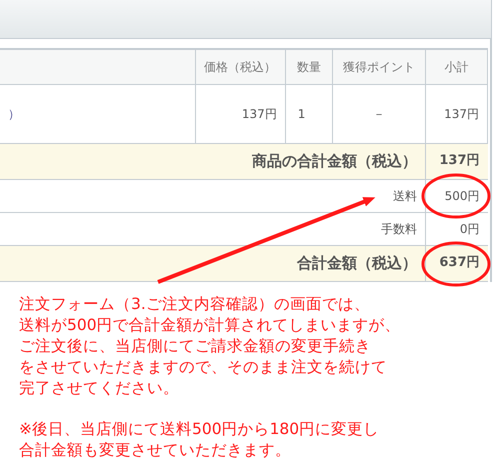 This screenshot has height=471, width=500. Describe the element at coordinates (213, 161) in the screenshot. I see `summary-label: 商品の合計金額（税込）` at that location.